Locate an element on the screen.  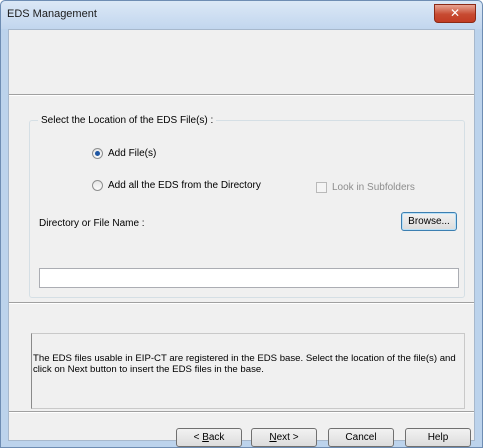
window-title: EDS Management is located at coordinates (52, 14).